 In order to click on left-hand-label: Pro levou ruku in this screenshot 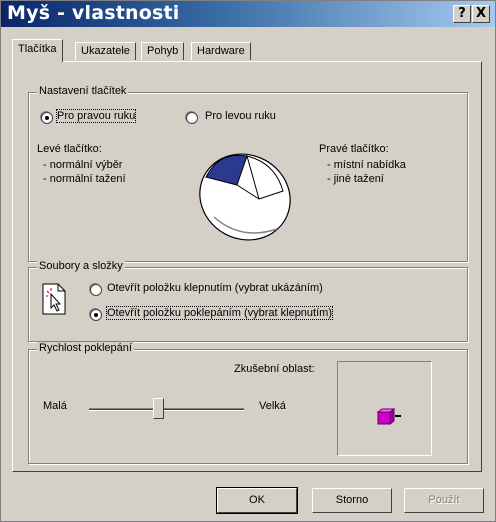, I will do `click(240, 116)`.